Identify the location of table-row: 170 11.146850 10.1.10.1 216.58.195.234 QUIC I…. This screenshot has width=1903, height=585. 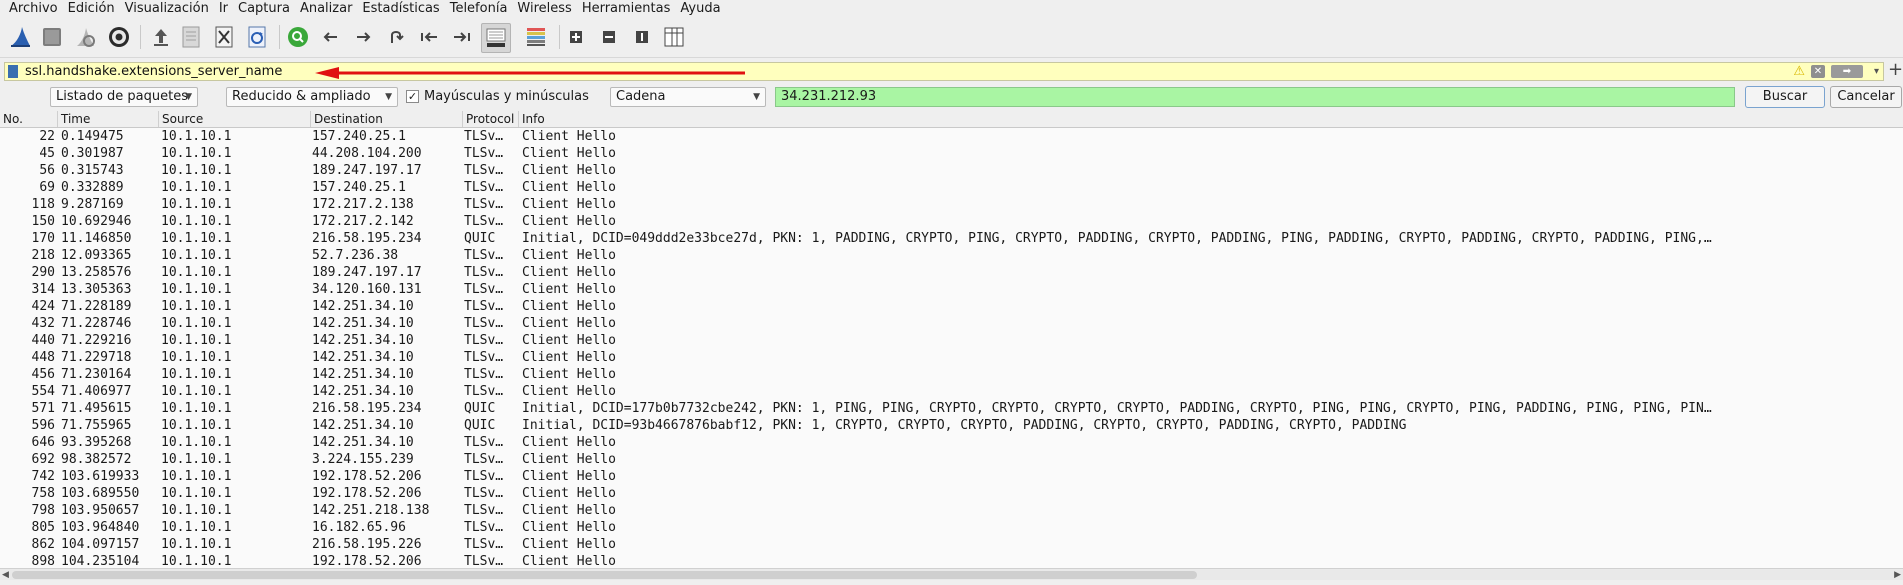
(951, 238).